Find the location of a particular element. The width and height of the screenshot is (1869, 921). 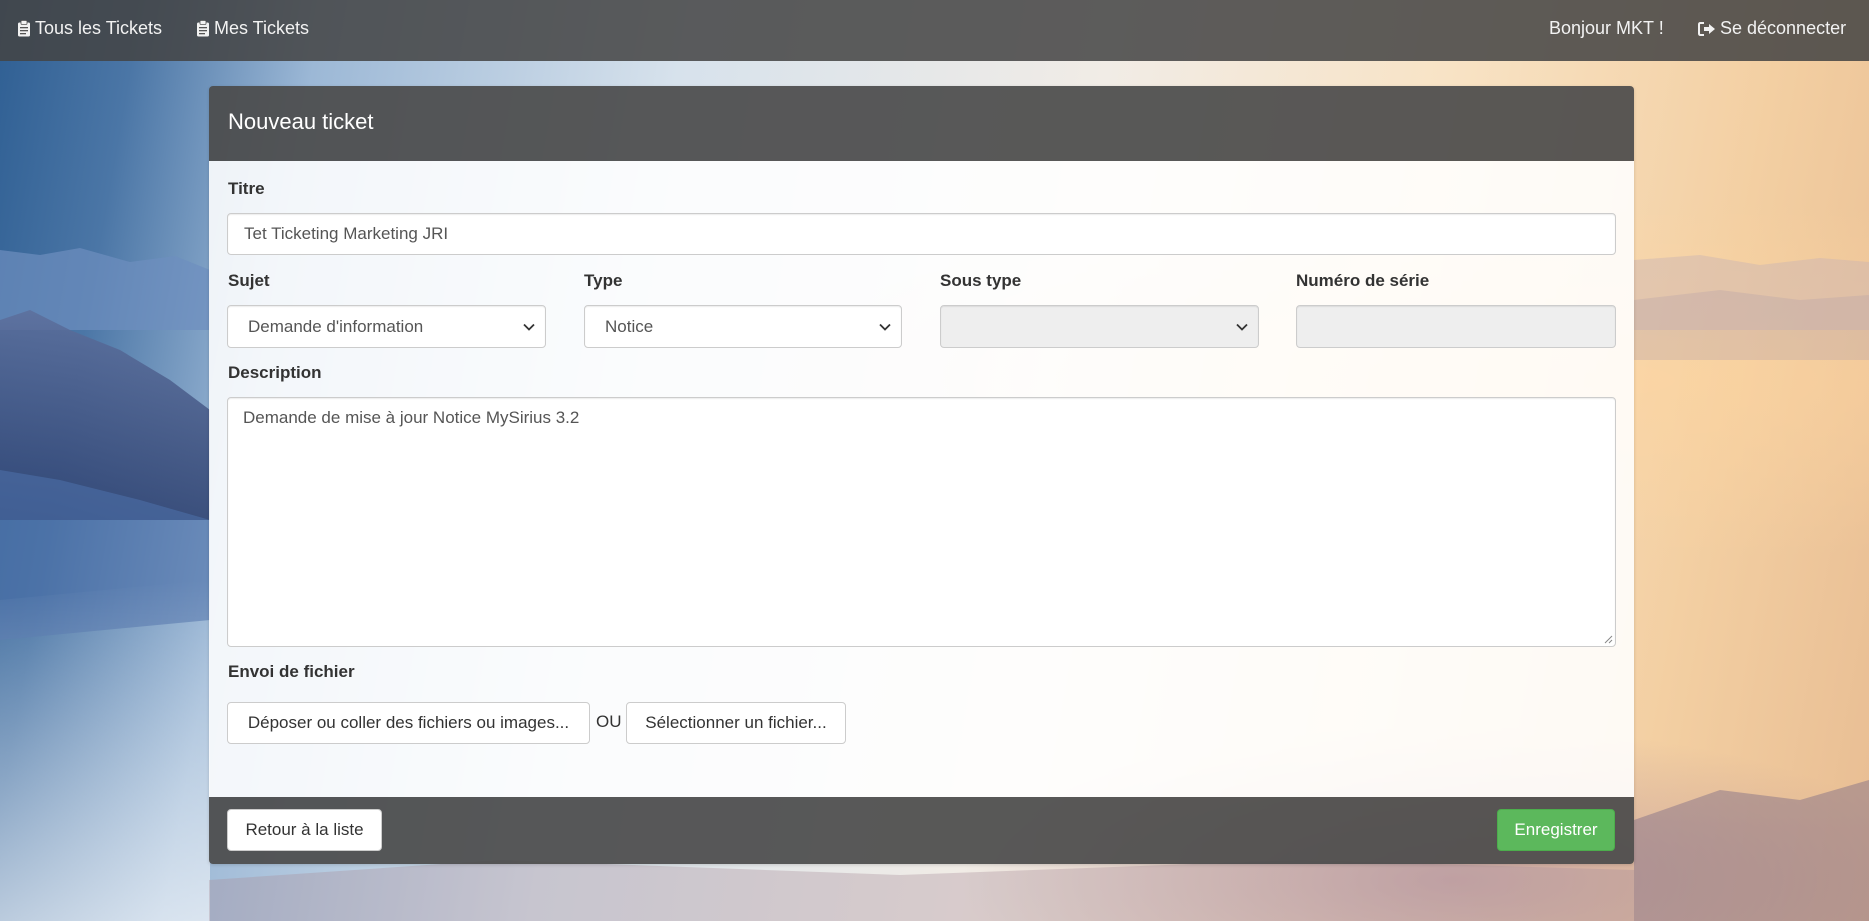

sujet-select: Demande d'information is located at coordinates (386, 326).